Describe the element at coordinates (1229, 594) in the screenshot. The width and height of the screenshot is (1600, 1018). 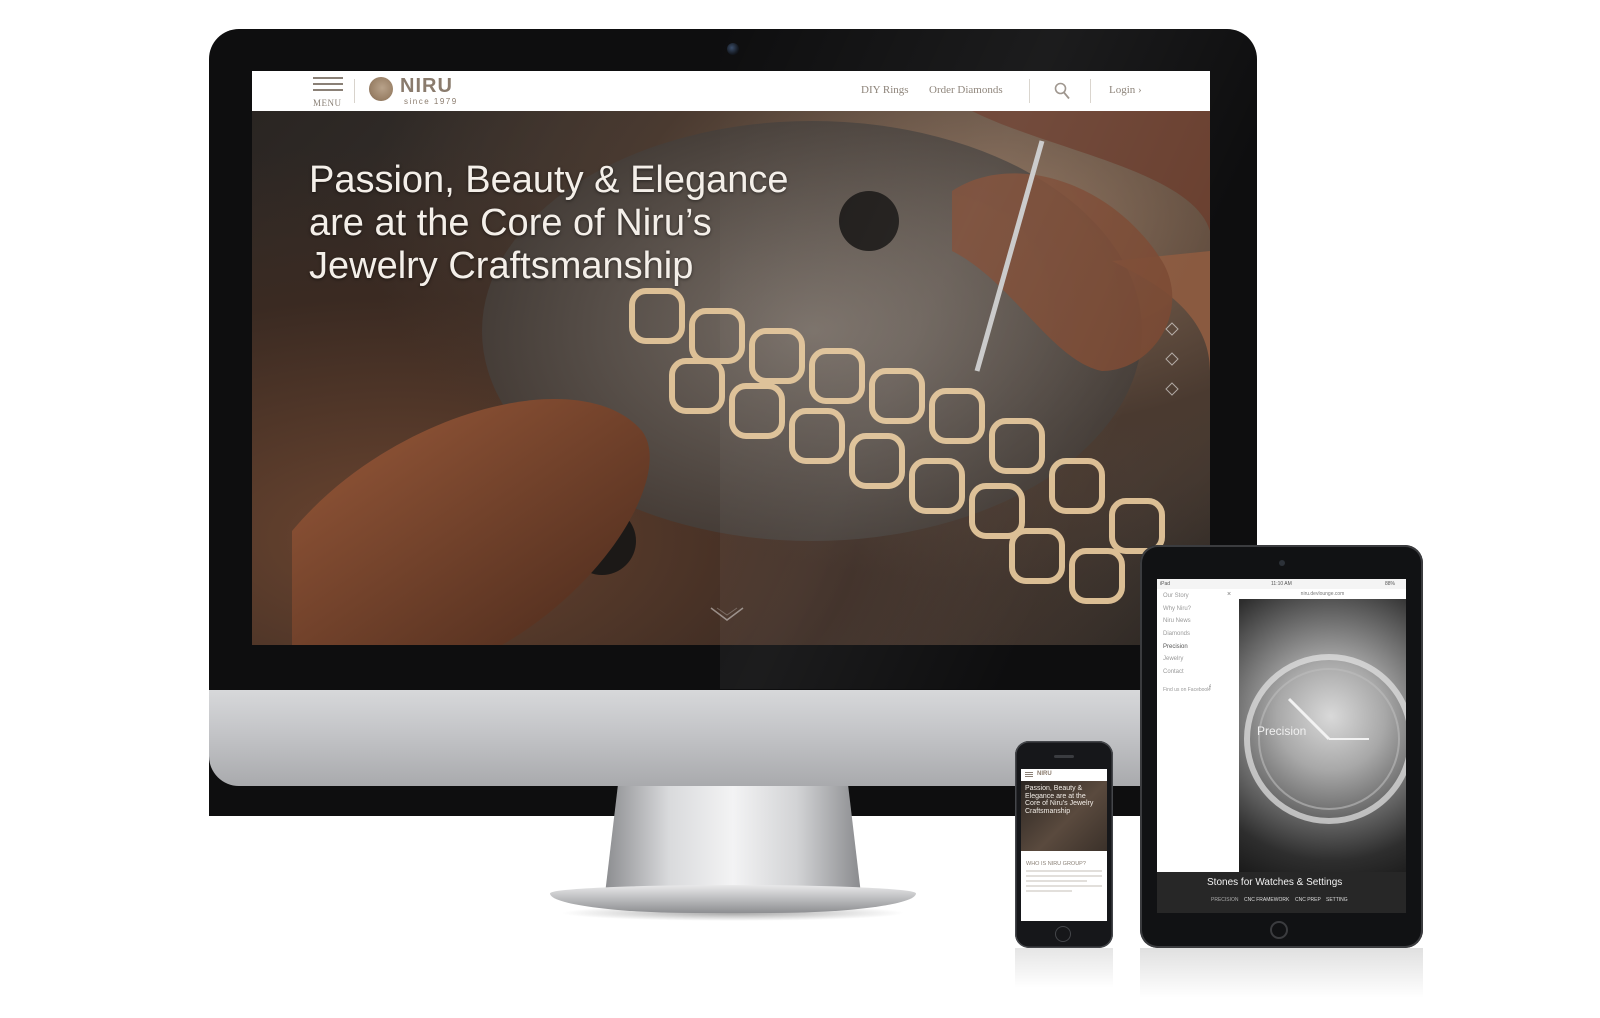
I see `close-icon: ×` at that location.